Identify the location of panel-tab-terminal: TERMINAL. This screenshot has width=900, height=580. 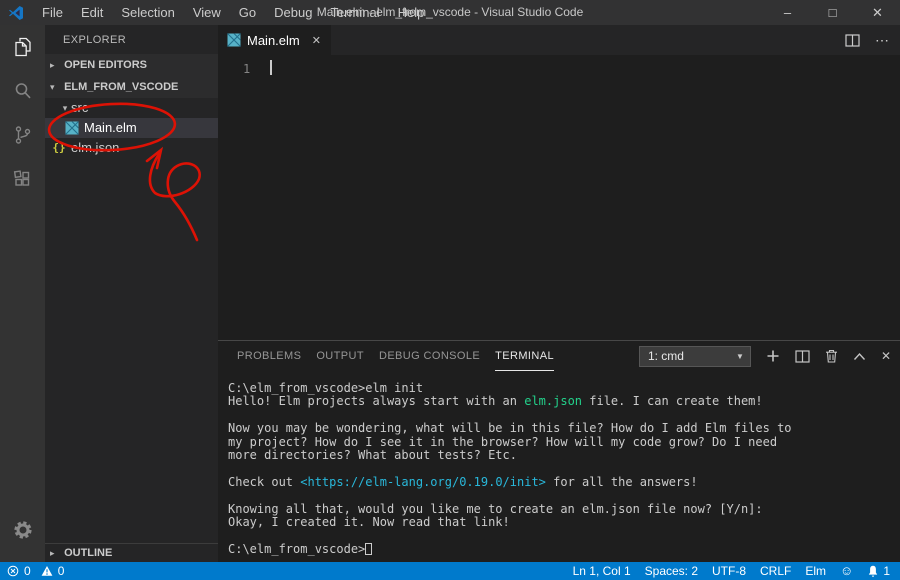
(524, 356).